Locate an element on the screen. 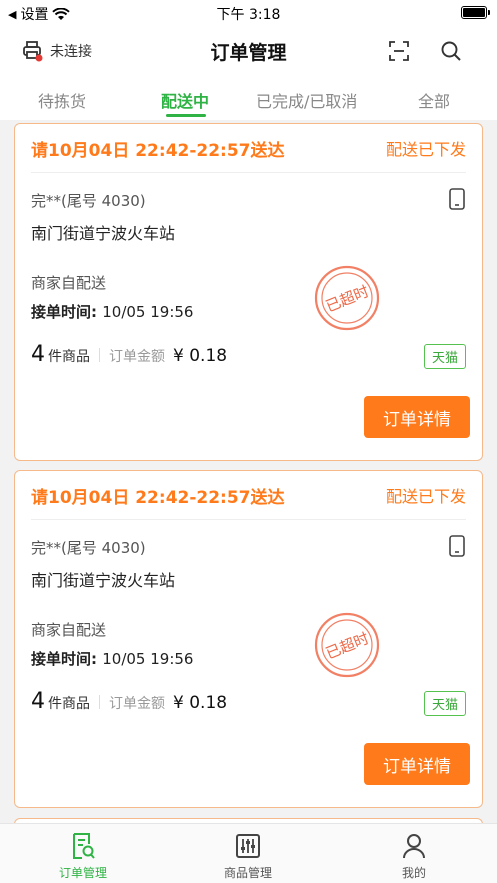  tabbar-label: 订单管理 is located at coordinates (82, 873).